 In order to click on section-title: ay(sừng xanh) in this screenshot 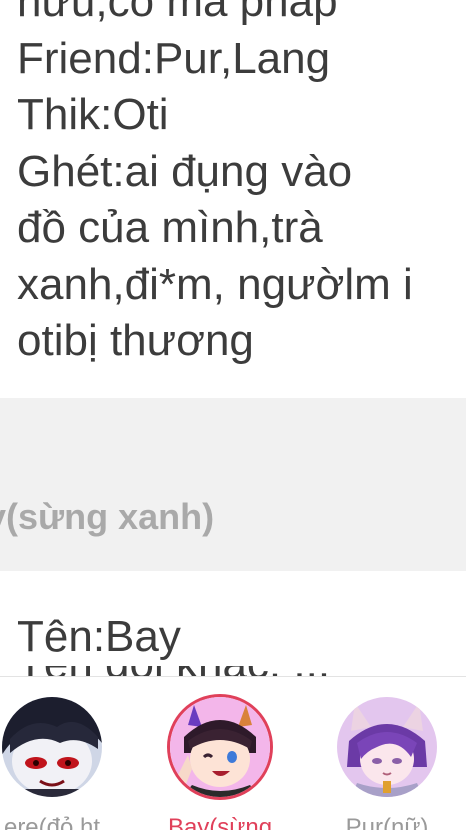, I will do `click(107, 516)`.